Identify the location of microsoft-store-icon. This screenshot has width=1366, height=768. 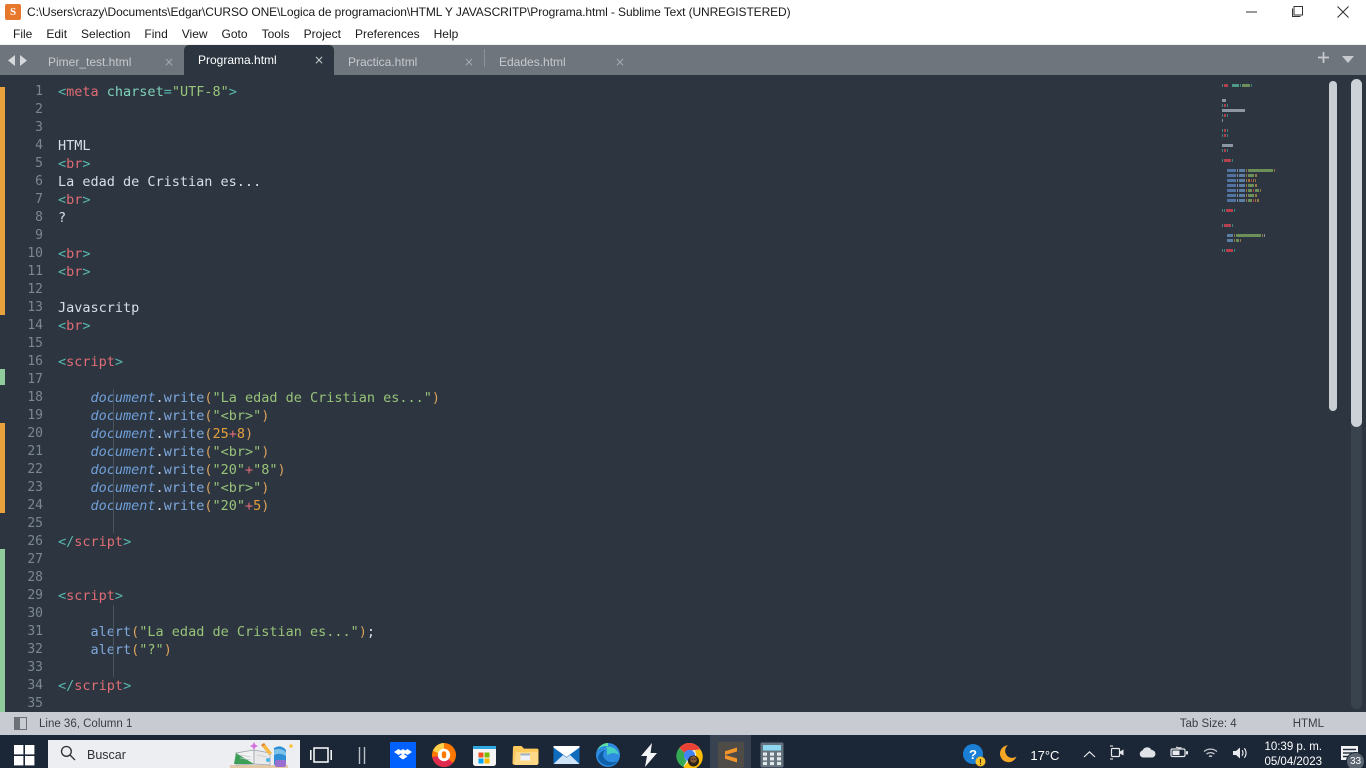
(484, 751).